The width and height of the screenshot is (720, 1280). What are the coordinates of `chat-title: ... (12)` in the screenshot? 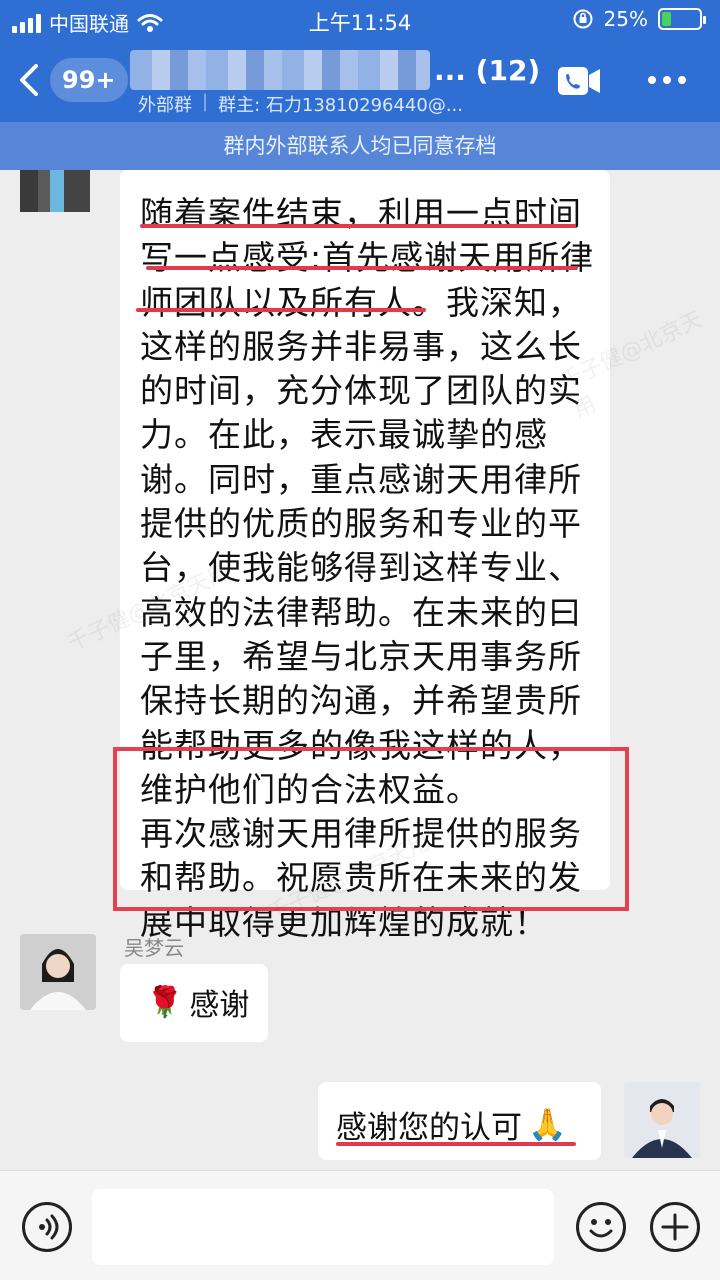 It's located at (335, 70).